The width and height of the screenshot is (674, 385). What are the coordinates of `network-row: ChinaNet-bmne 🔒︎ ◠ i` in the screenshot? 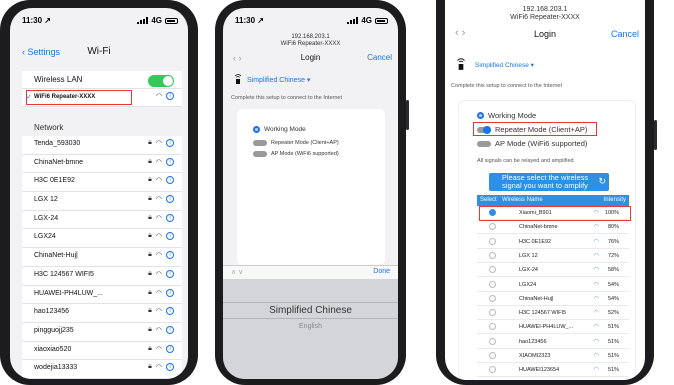 It's located at (102, 164).